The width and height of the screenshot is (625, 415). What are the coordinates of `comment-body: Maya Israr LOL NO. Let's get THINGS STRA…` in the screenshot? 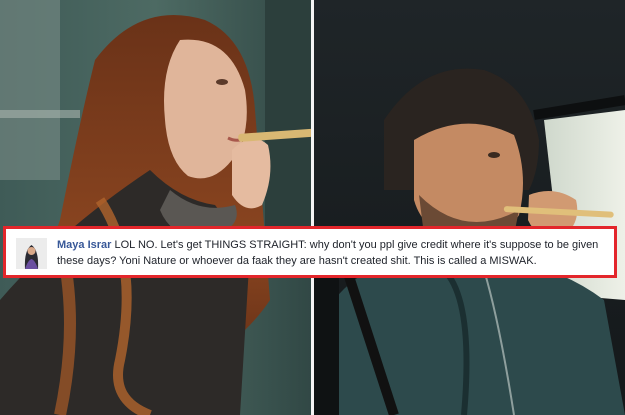 It's located at (333, 253).